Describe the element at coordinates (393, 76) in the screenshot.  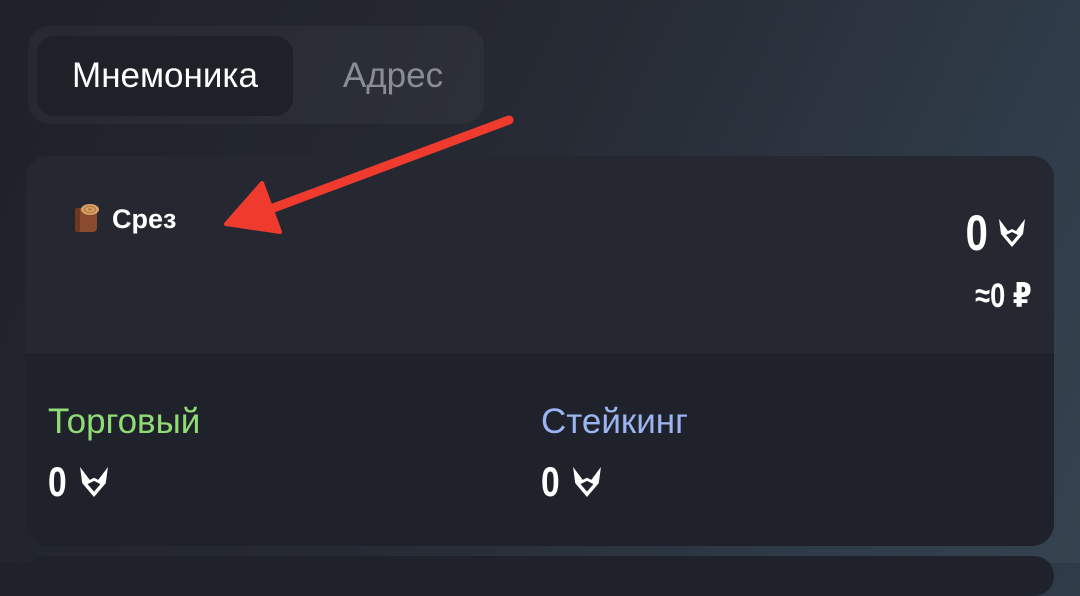
I see `tab-address: Адрес` at that location.